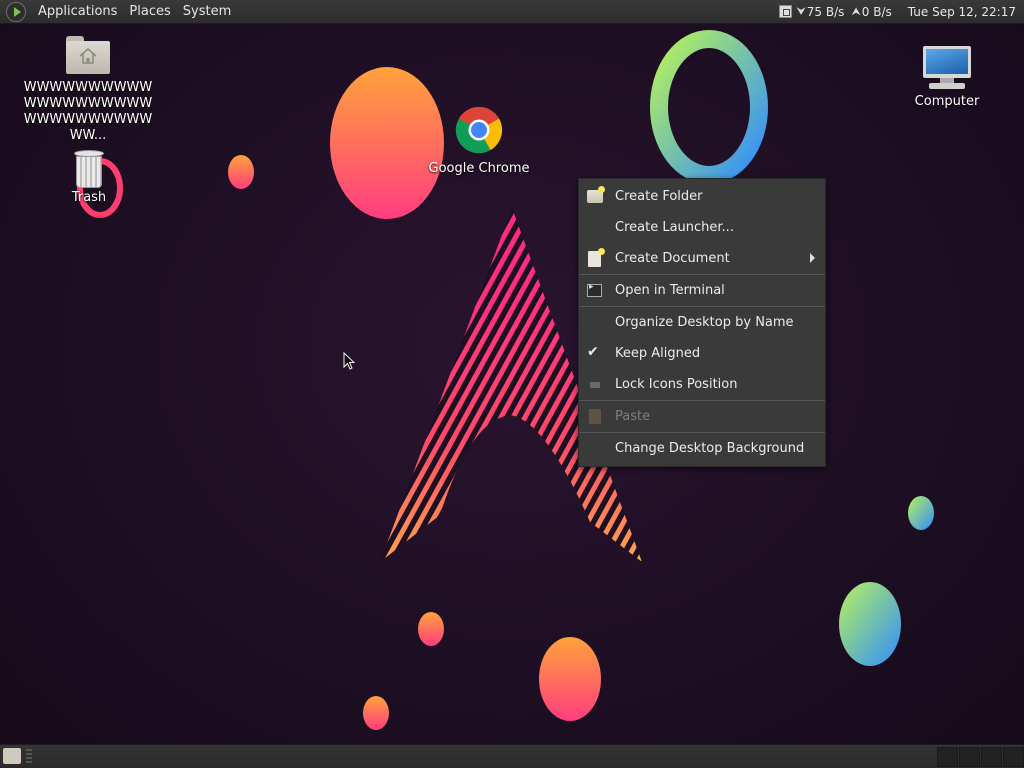 The height and width of the screenshot is (768, 1024). Describe the element at coordinates (786, 11) in the screenshot. I see `network-monitor-icon` at that location.